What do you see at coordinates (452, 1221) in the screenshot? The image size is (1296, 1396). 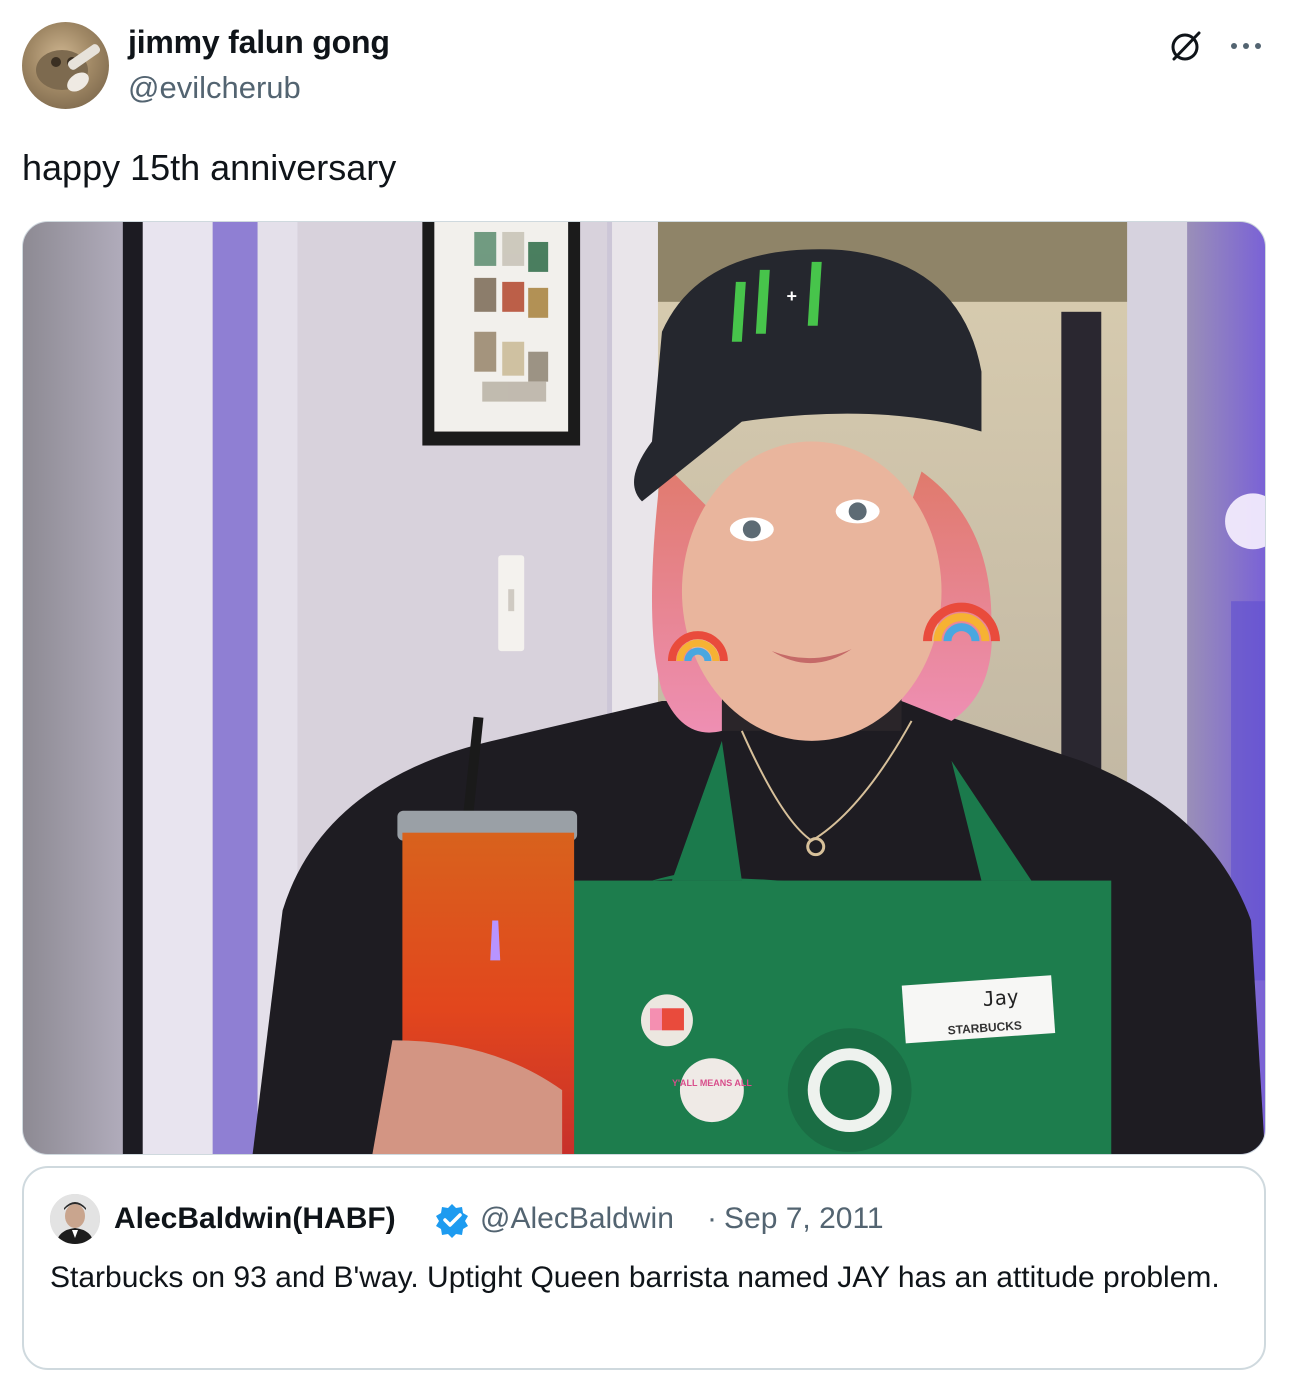 I see `verified-badge-icon` at bounding box center [452, 1221].